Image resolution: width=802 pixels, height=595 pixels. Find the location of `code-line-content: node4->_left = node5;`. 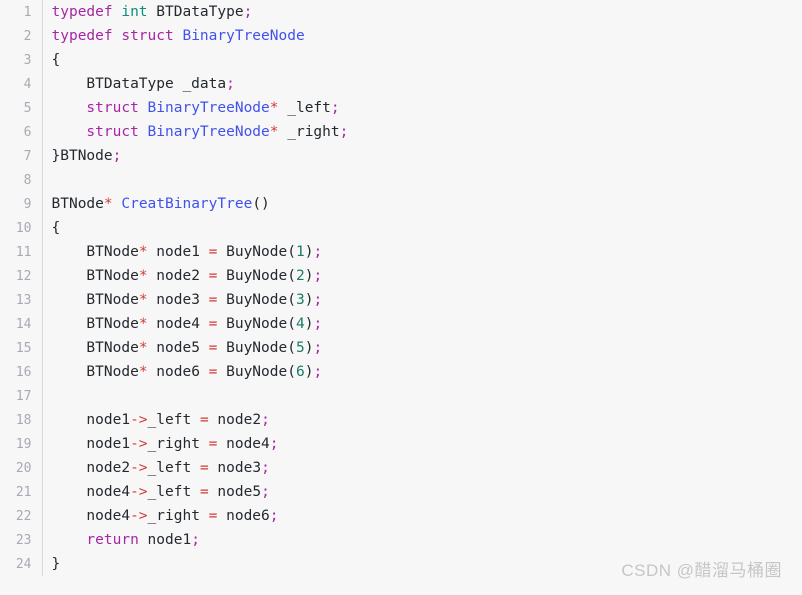

code-line-content: node4->_left = node5; is located at coordinates (422, 492).